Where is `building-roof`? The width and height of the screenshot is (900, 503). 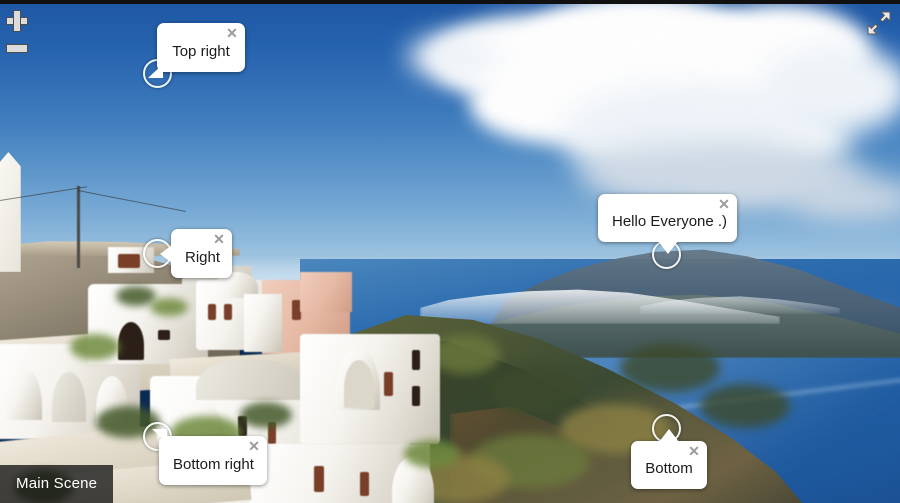 building-roof is located at coordinates (251, 380).